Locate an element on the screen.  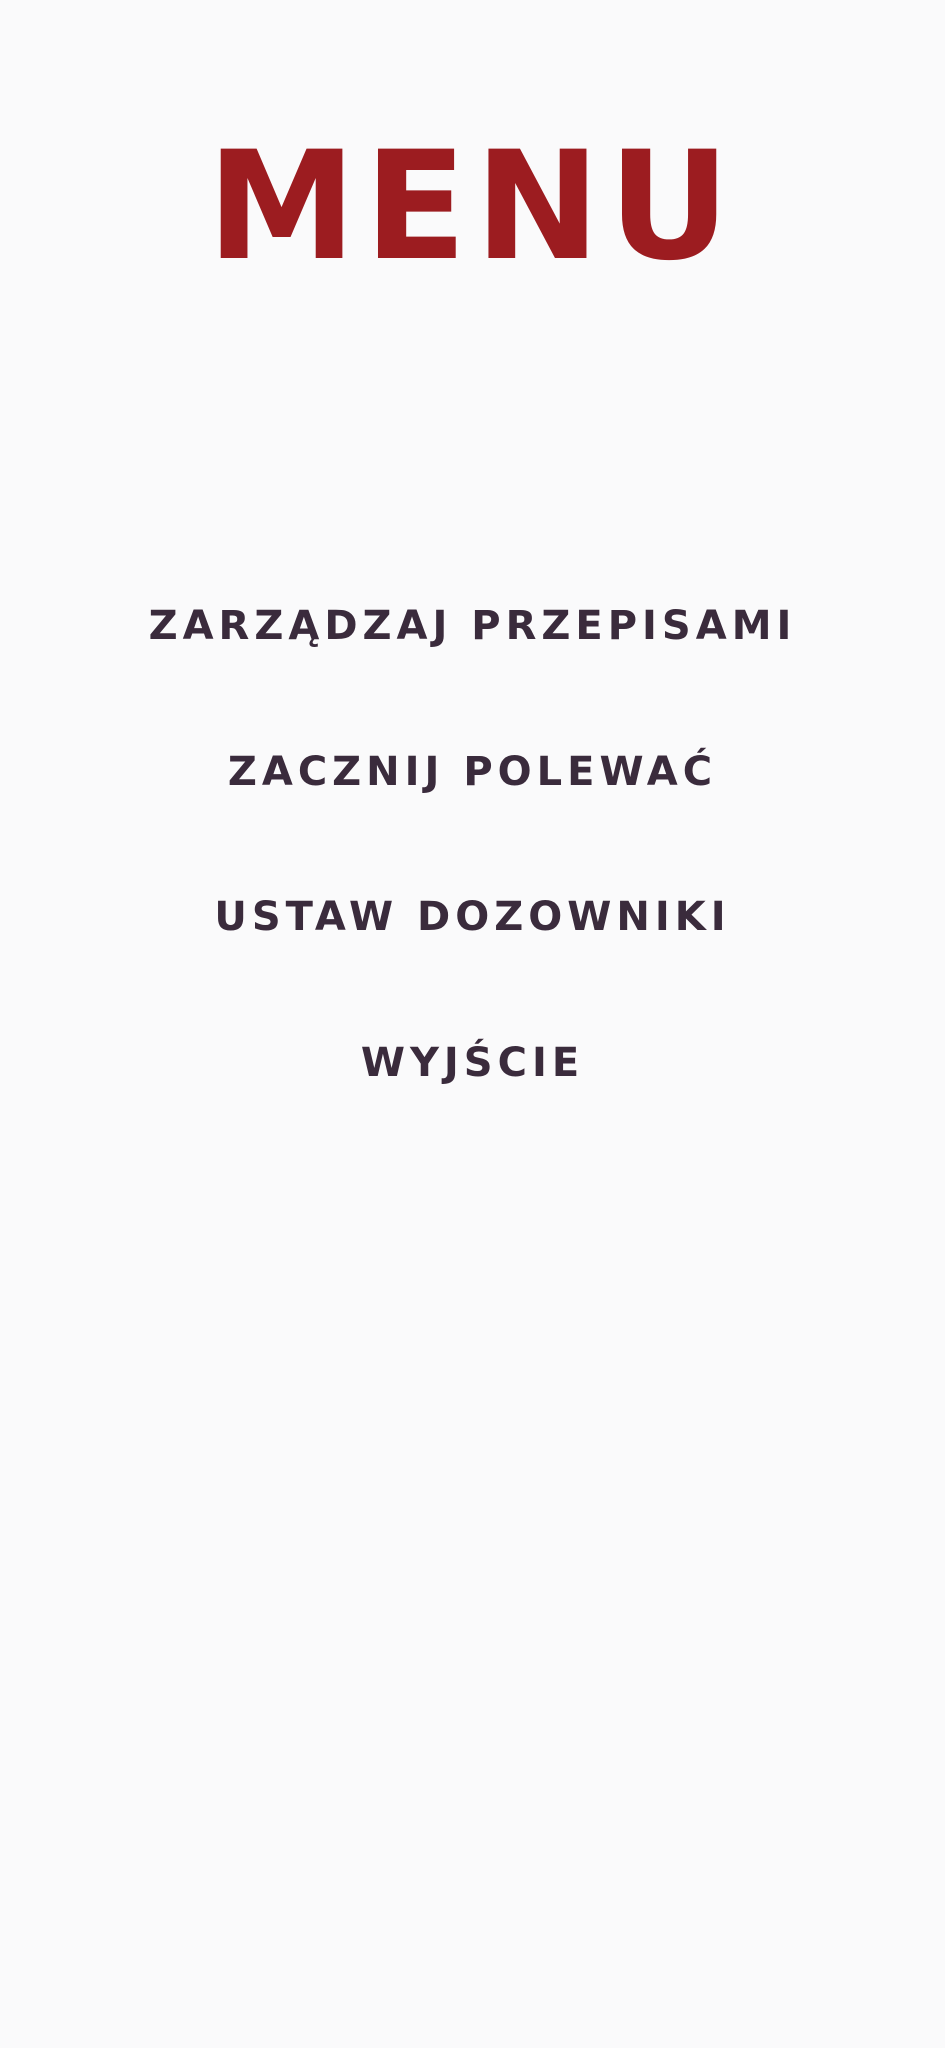
manage-recipes-button: ZARZĄDZAJ PRZEPISAMI is located at coordinates (472, 626).